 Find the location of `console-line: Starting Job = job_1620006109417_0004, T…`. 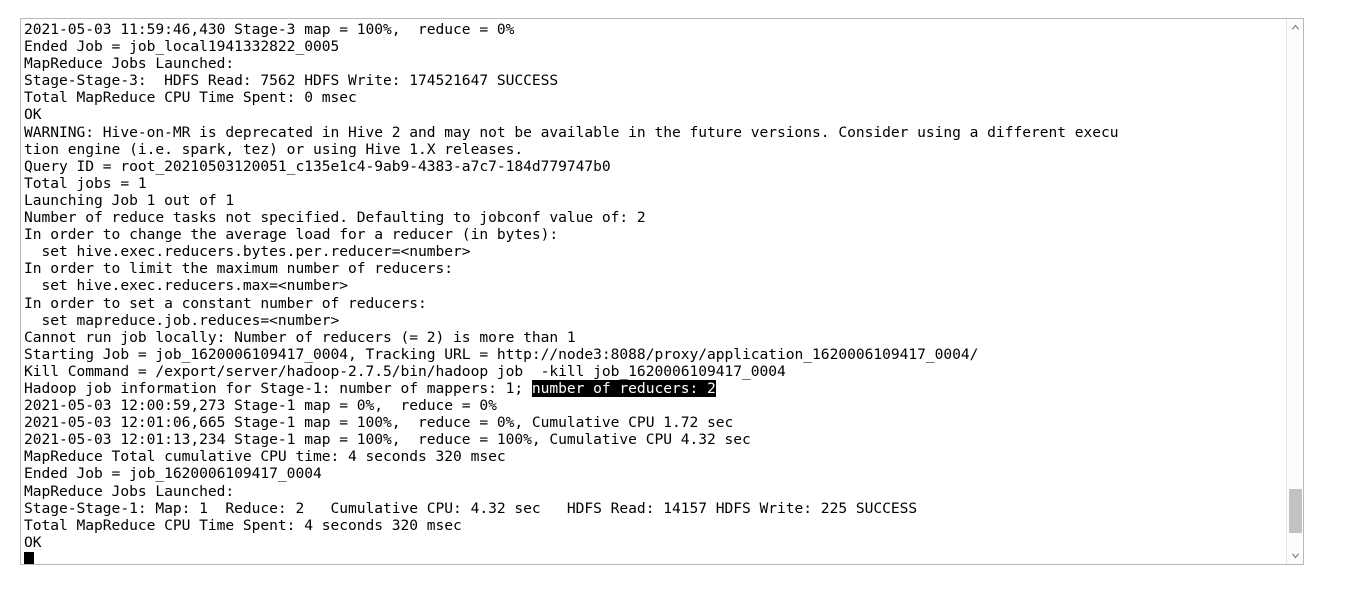

console-line: Starting Job = job_1620006109417_0004, T… is located at coordinates (501, 354).